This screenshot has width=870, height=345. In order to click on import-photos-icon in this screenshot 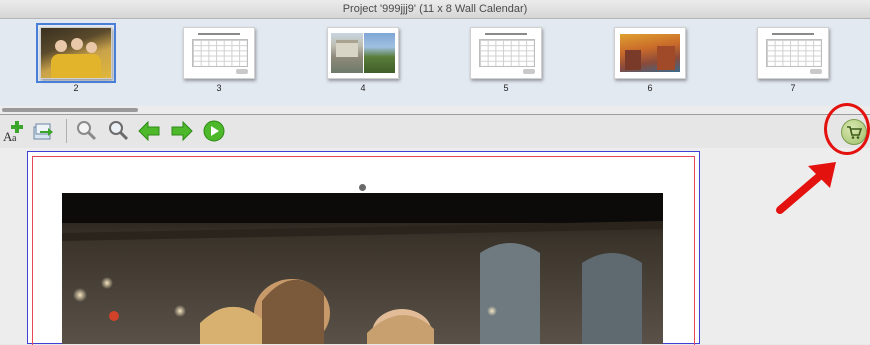, I will do `click(43, 131)`.